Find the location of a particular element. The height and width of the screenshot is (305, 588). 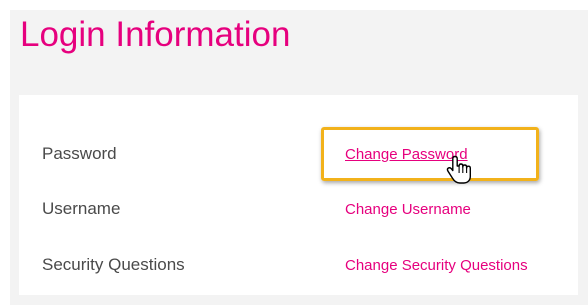

change-username-link: Change Username is located at coordinates (408, 210).